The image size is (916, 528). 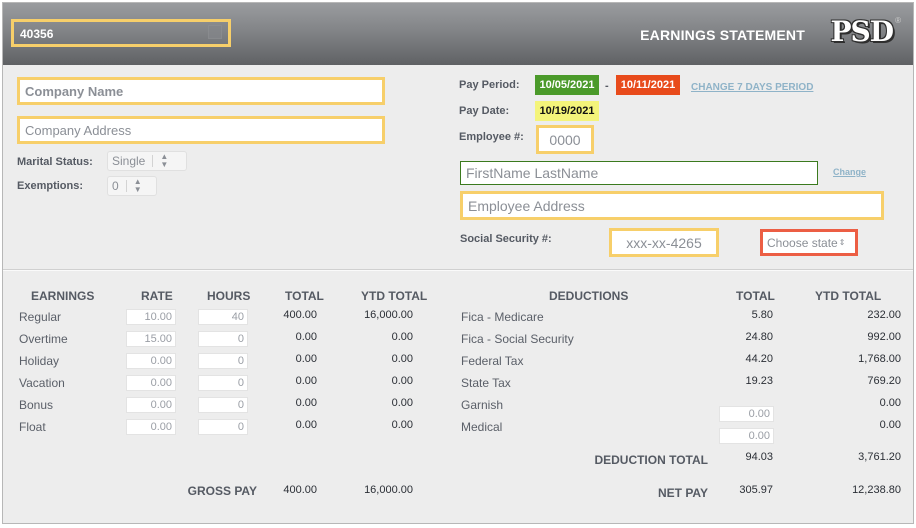 What do you see at coordinates (132, 186) in the screenshot?
I see `exemptions-select: 0 ▲ ▼` at bounding box center [132, 186].